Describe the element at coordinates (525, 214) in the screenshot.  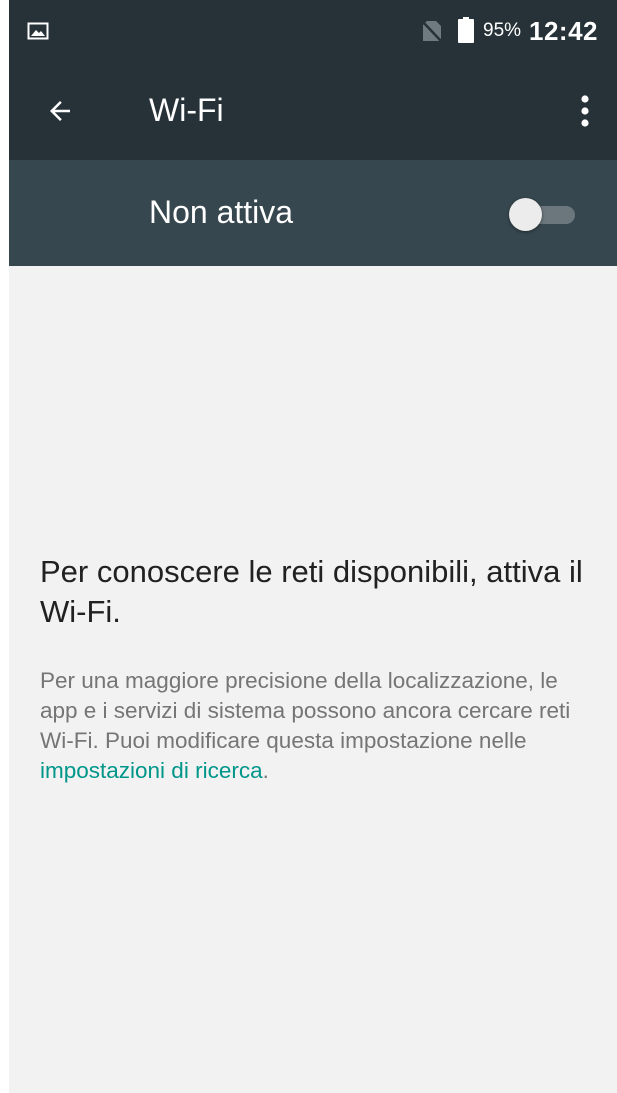
I see `toggle-thumb` at that location.